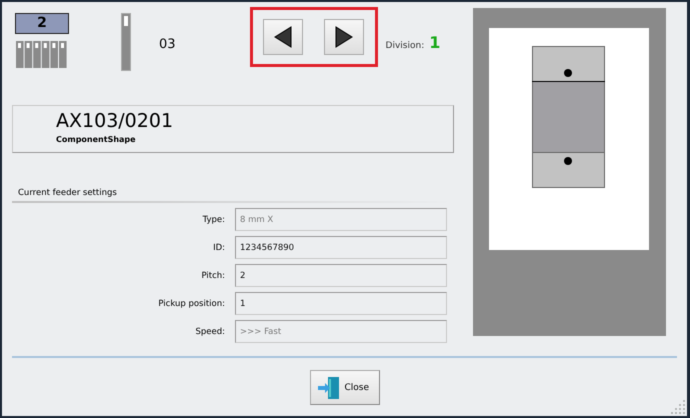  What do you see at coordinates (341, 303) in the screenshot?
I see `input-field: 1` at bounding box center [341, 303].